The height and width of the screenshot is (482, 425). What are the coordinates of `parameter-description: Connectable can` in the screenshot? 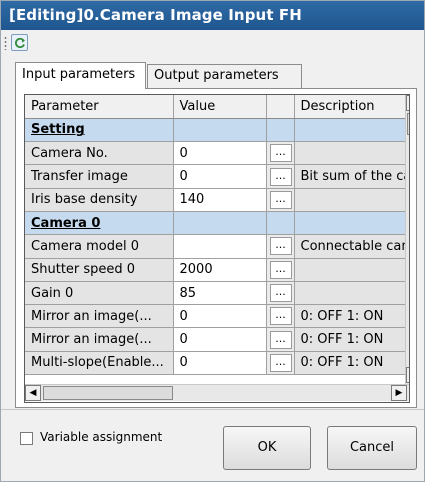 It's located at (350, 246).